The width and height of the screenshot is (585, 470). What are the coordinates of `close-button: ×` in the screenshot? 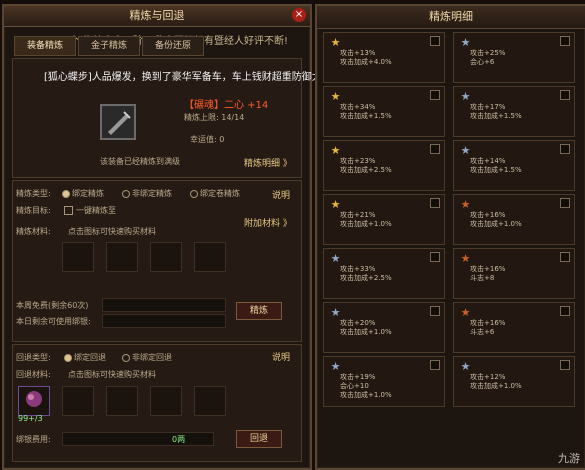 It's located at (299, 15).